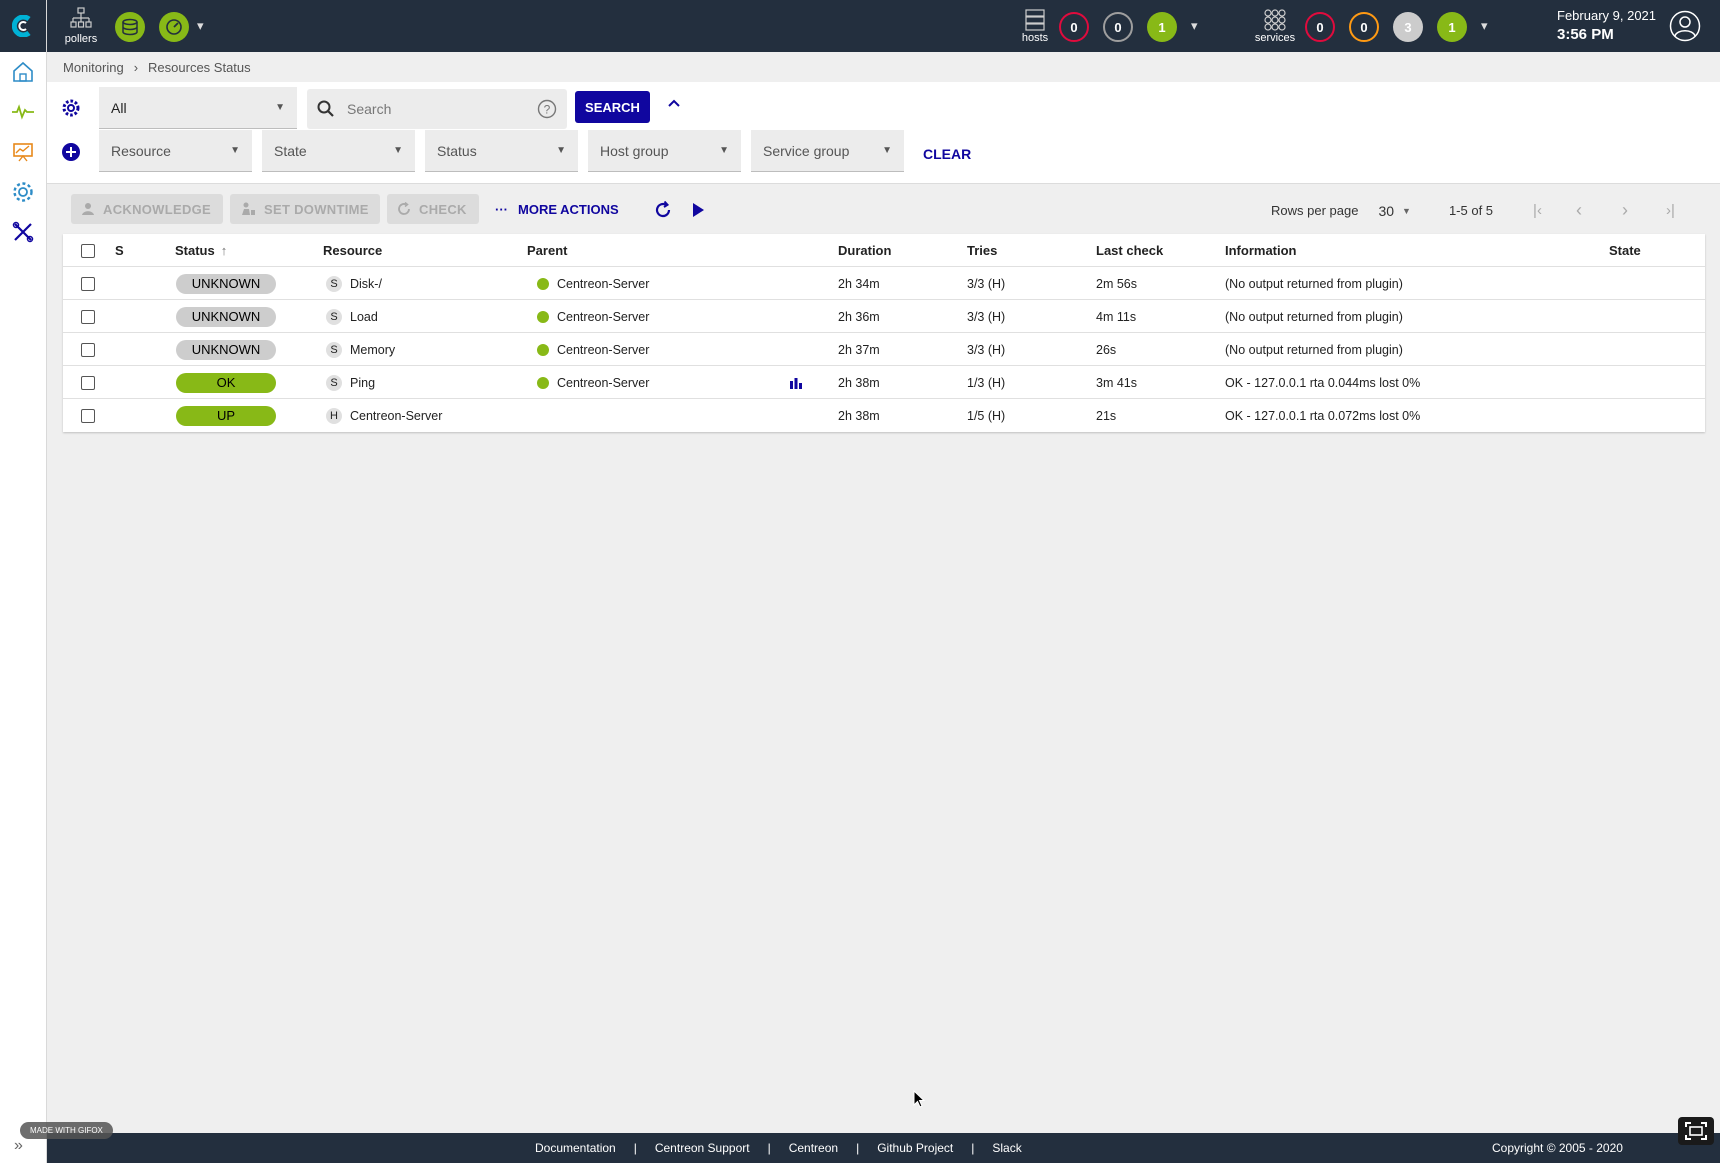 The width and height of the screenshot is (1720, 1163). I want to click on hosts-down-count: 0, so click(1074, 27).